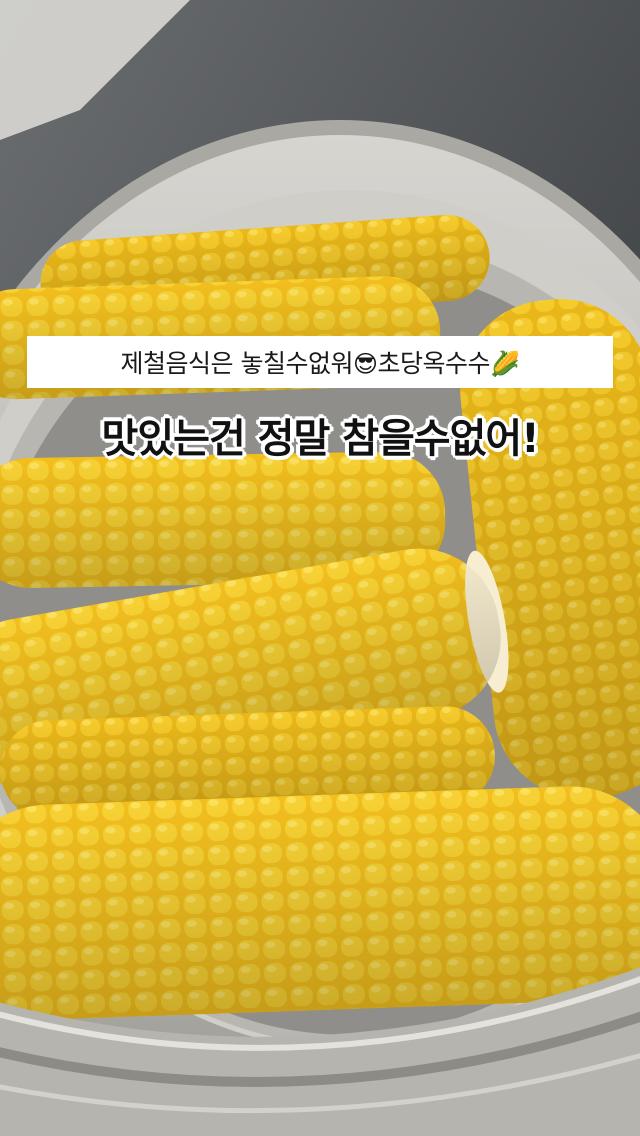  I want to click on headline-banner: 맛있는건 정말 참을수없어!, so click(320, 435).